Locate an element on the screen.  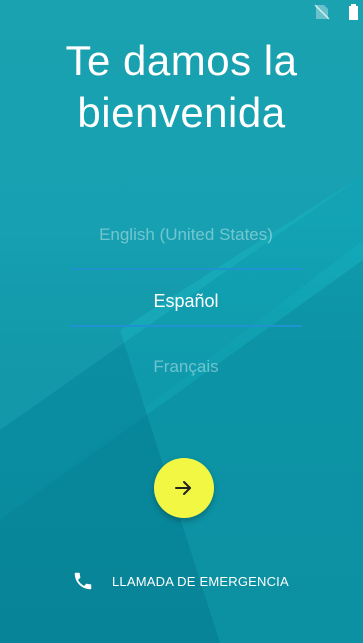
emergency-call-button: LLAMADA DE EMERGENCIA is located at coordinates (197, 583).